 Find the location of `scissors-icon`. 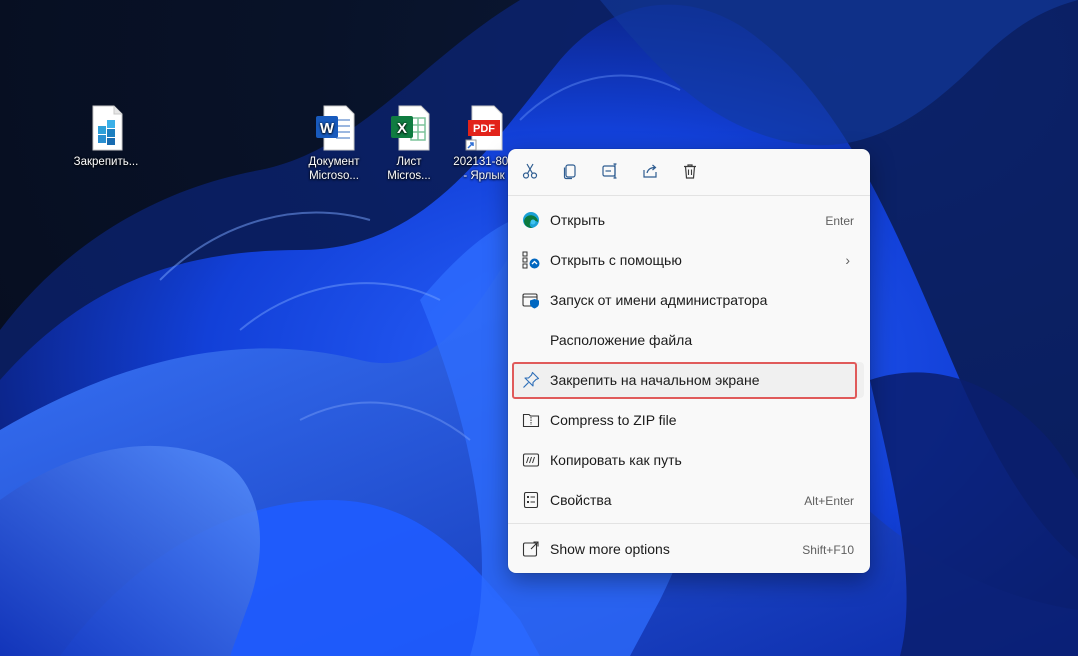

scissors-icon is located at coordinates (530, 173).